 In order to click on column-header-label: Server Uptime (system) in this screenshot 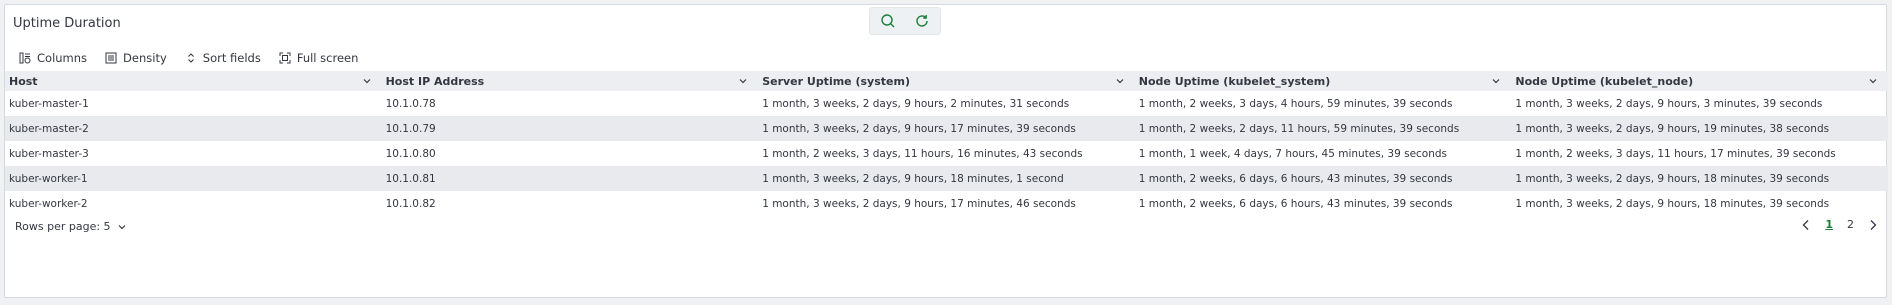, I will do `click(836, 81)`.